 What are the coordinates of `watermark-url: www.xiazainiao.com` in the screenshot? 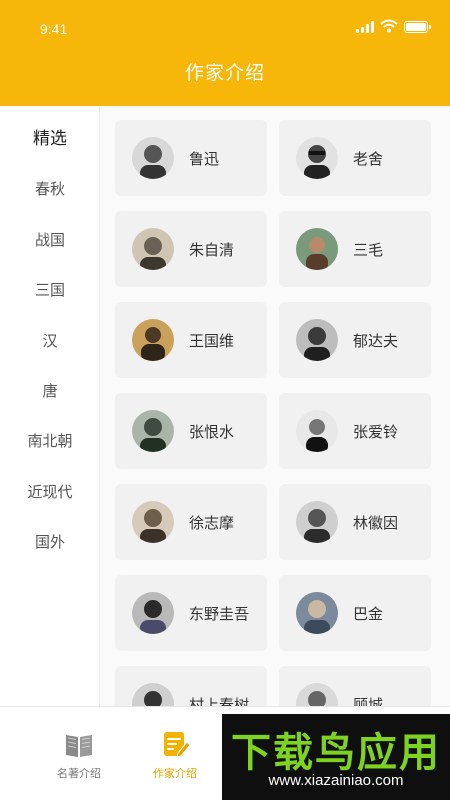 It's located at (336, 780).